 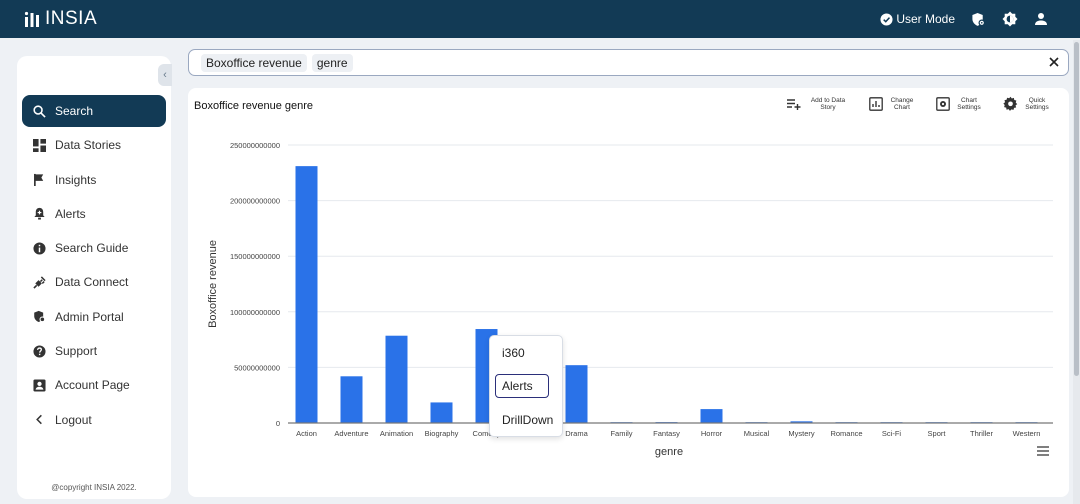 What do you see at coordinates (94, 487) in the screenshot?
I see `copyright-text: @copyright INSIA 2022.` at bounding box center [94, 487].